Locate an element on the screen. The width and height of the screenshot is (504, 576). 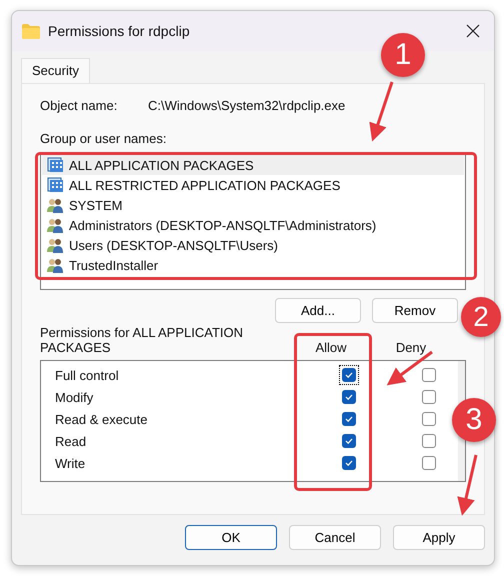
permissions-label: Permissions for ALL APPLICATION PACKAGES is located at coordinates (142, 340).